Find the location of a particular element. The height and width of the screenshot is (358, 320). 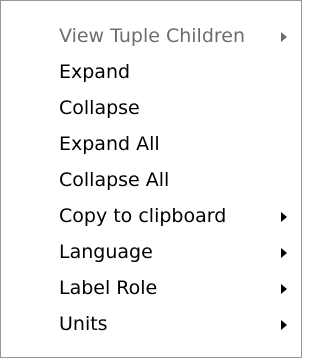

menu-item-view-tuple-children: View Tuple Children is located at coordinates (151, 36).